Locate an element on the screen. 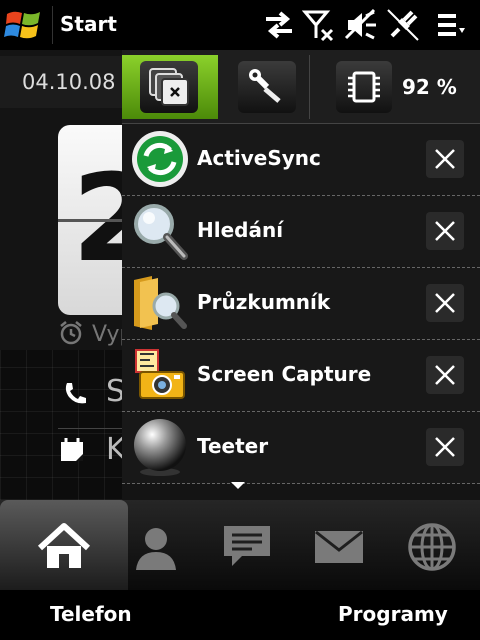 The image size is (480, 640). program-label: Teeter is located at coordinates (233, 446).